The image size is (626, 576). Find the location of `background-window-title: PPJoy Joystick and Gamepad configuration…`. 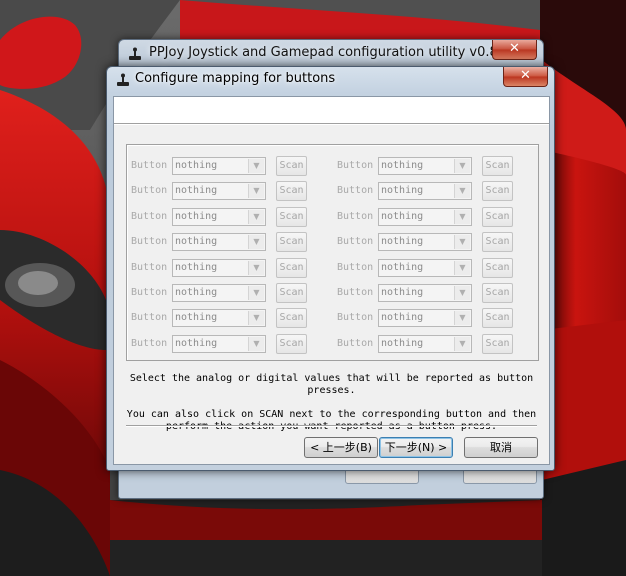

background-window-title: PPJoy Joystick and Gamepad configuration… is located at coordinates (334, 52).